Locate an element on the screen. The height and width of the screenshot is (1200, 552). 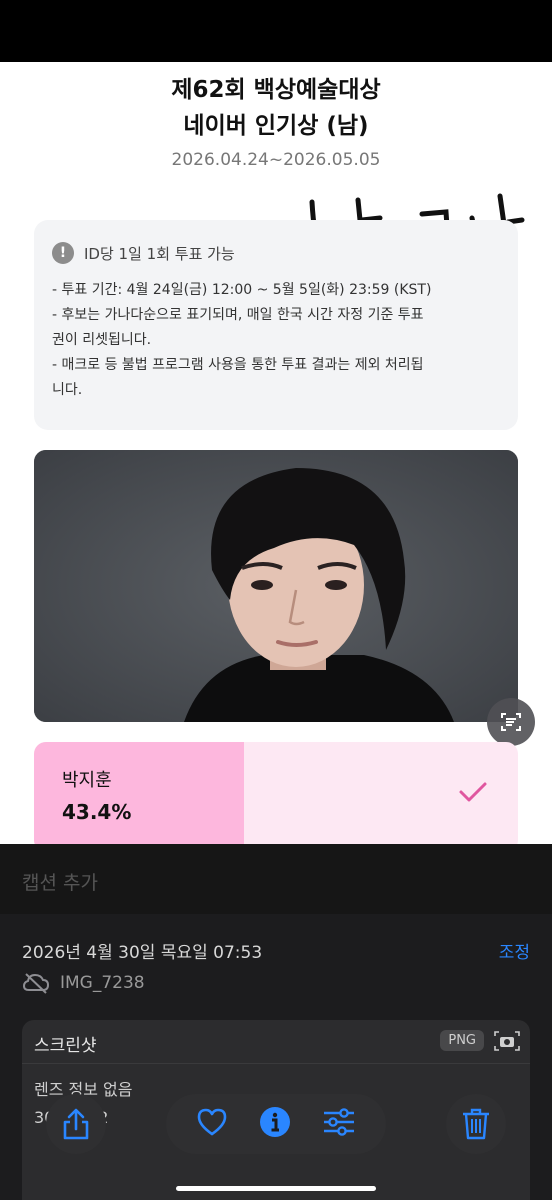
info-icon is located at coordinates (274, 1122).